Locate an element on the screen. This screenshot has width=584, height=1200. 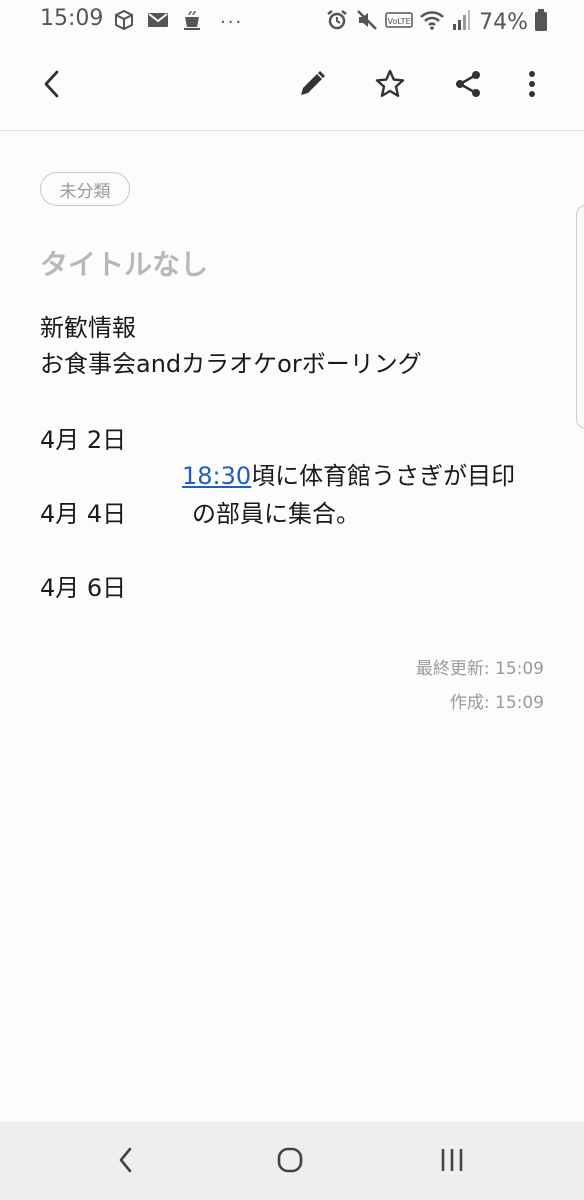
mail-icon is located at coordinates (158, 22).